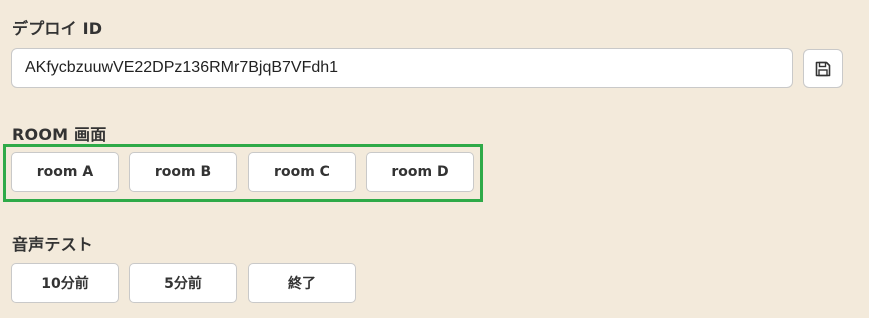 The height and width of the screenshot is (318, 869). What do you see at coordinates (183, 172) in the screenshot?
I see `room-b-button: room B` at bounding box center [183, 172].